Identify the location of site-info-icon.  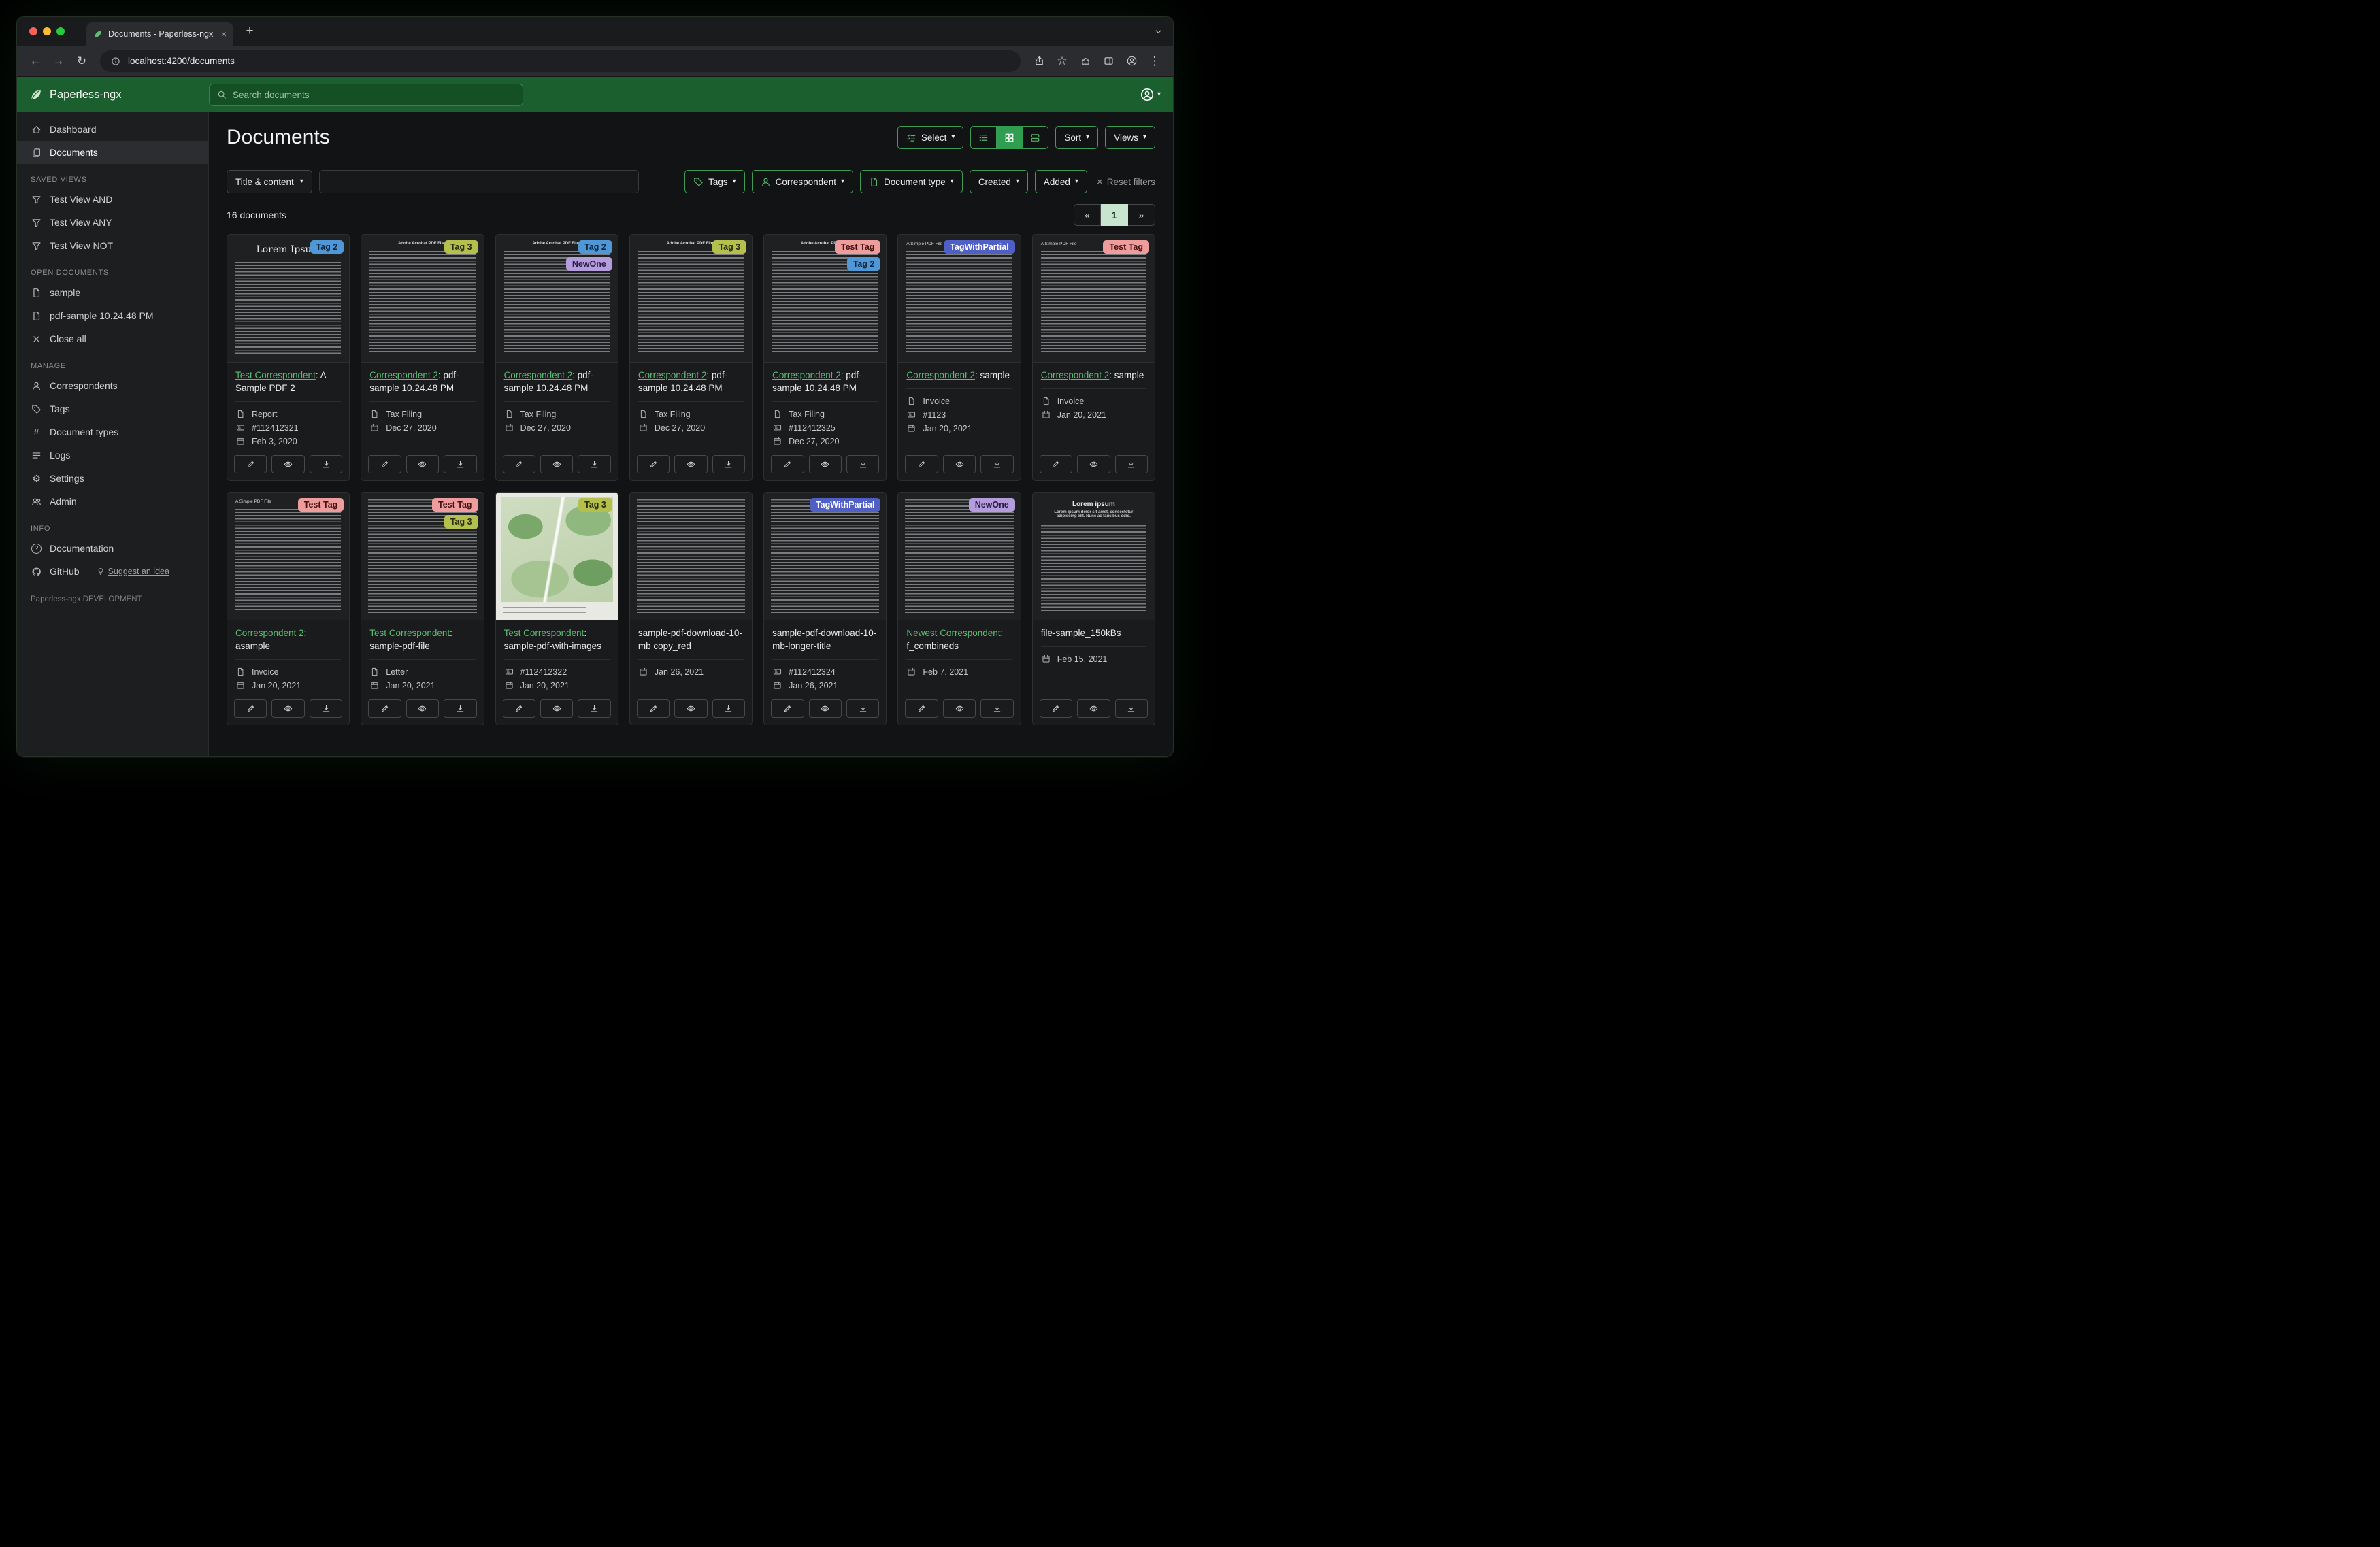
(116, 61).